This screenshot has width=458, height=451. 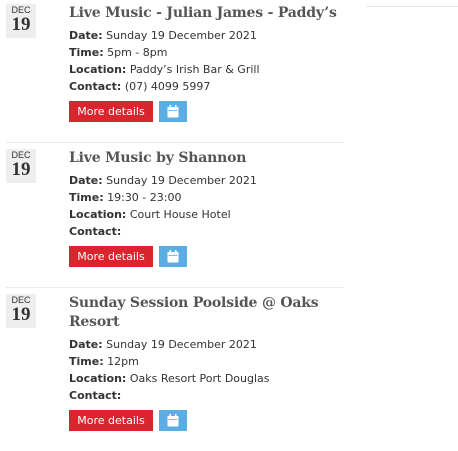 I want to click on event-contact: Contact: (07) 4099 5997, so click(x=206, y=86).